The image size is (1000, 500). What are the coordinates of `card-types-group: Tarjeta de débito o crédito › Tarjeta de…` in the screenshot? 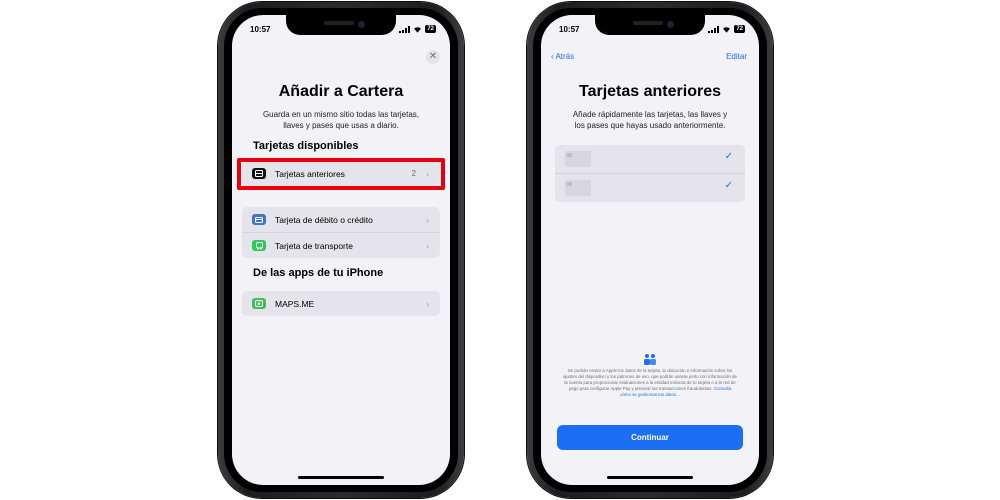 It's located at (341, 232).